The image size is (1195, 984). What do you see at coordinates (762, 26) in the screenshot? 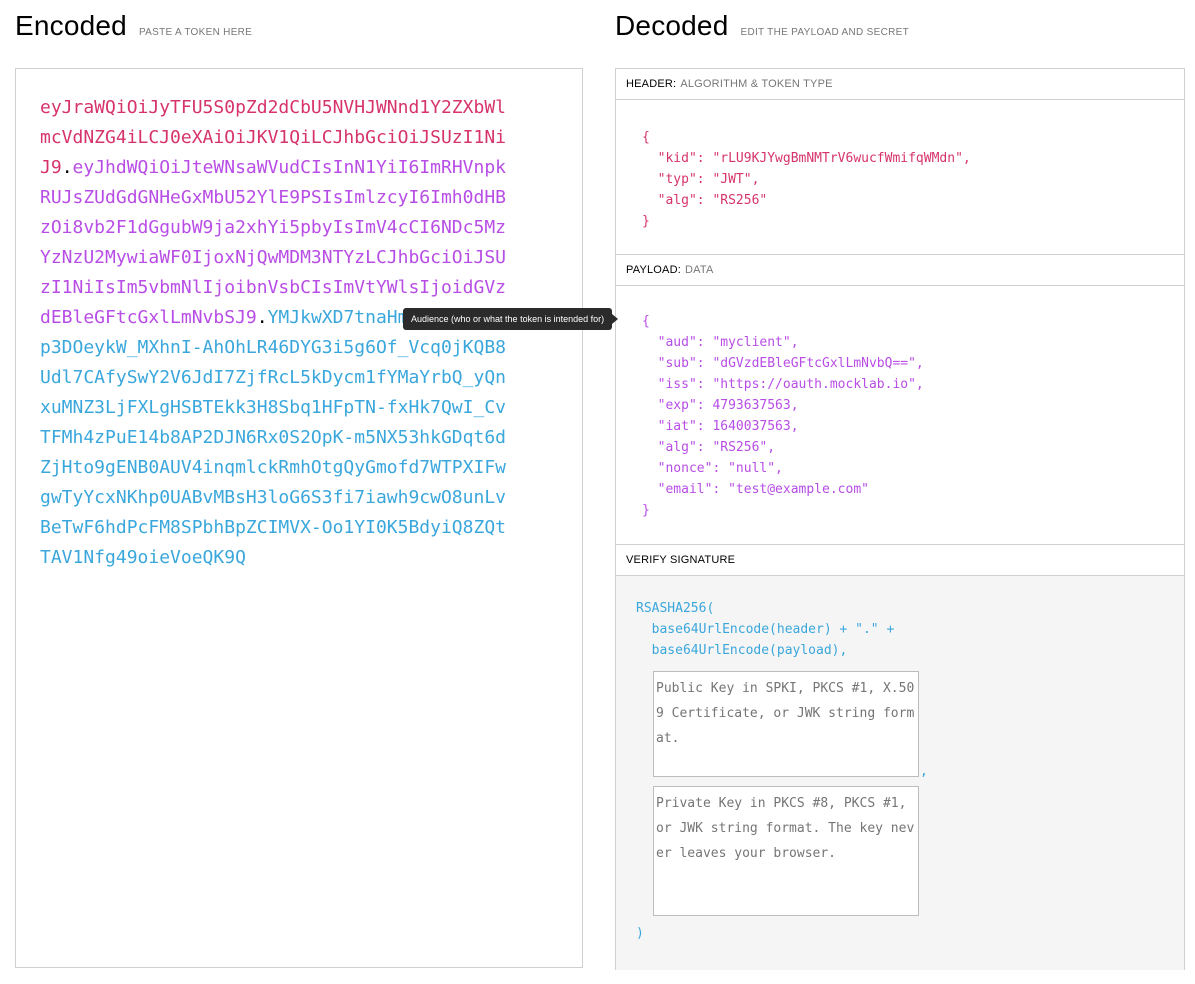
I see `decoded-heading: Decoded EDIT THE PAYLOAD AND SECRET` at bounding box center [762, 26].